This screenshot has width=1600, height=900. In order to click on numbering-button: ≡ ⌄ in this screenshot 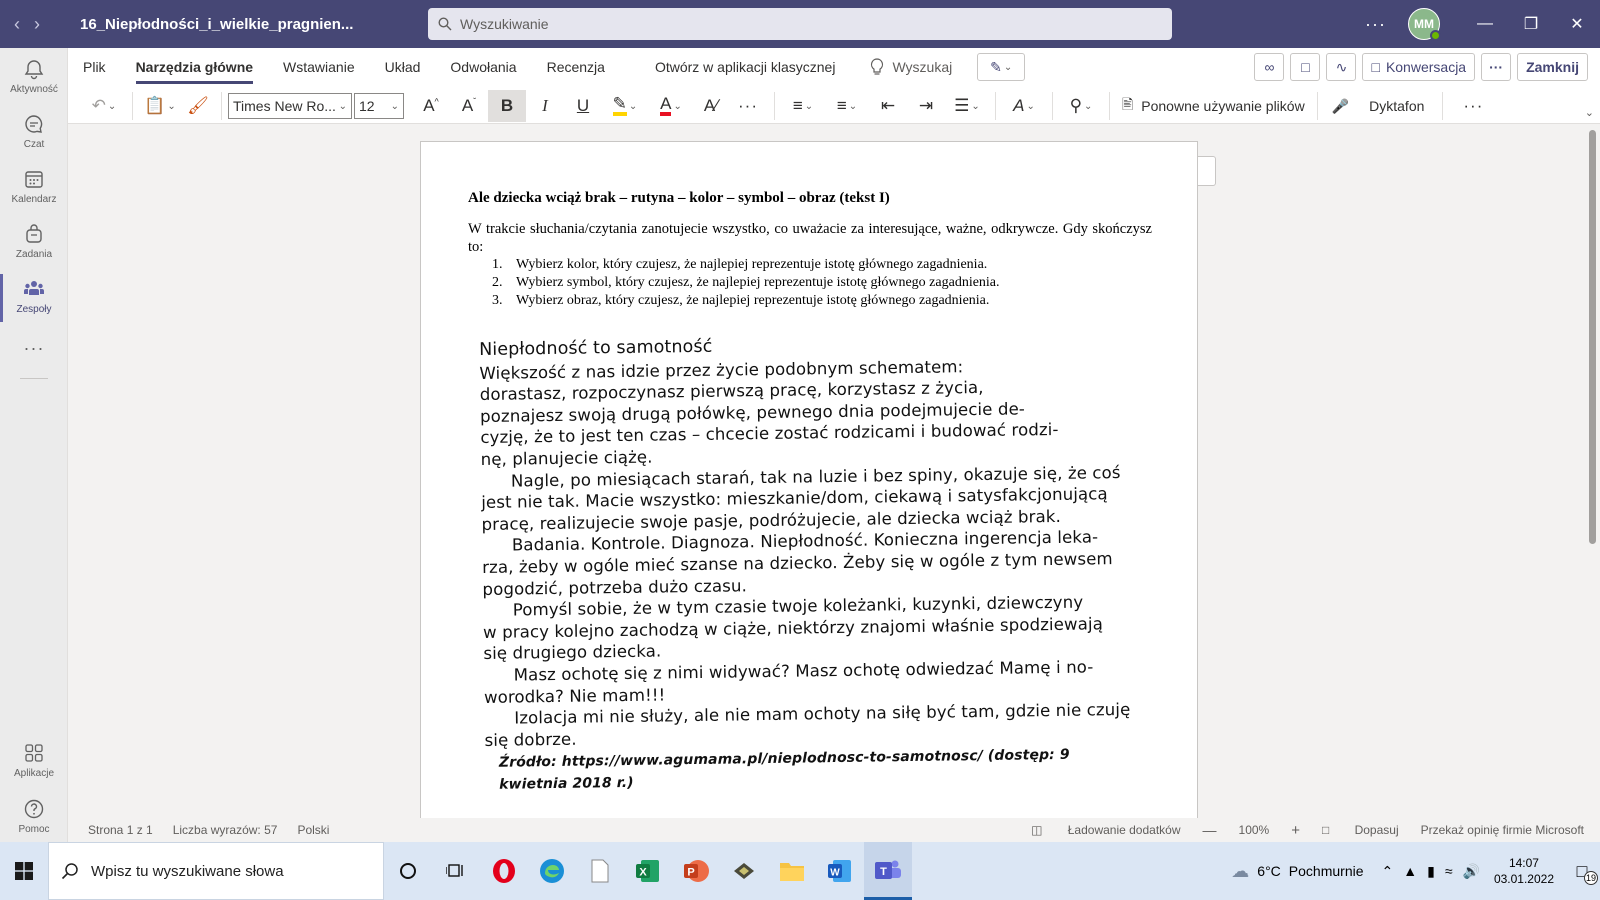, I will do `click(847, 106)`.